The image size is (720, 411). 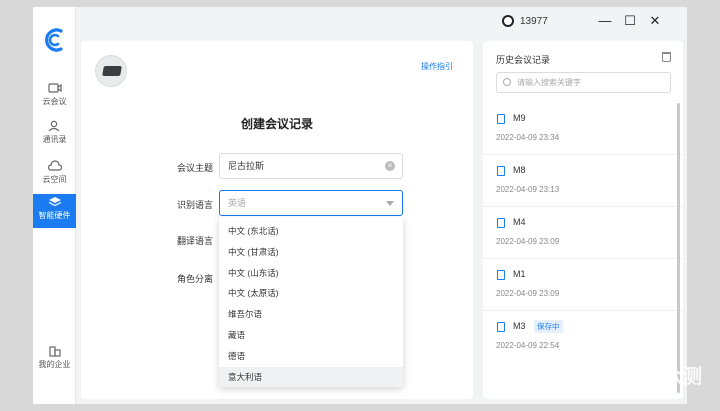 I want to click on role-sep-label: 角色分离, so click(x=194, y=279).